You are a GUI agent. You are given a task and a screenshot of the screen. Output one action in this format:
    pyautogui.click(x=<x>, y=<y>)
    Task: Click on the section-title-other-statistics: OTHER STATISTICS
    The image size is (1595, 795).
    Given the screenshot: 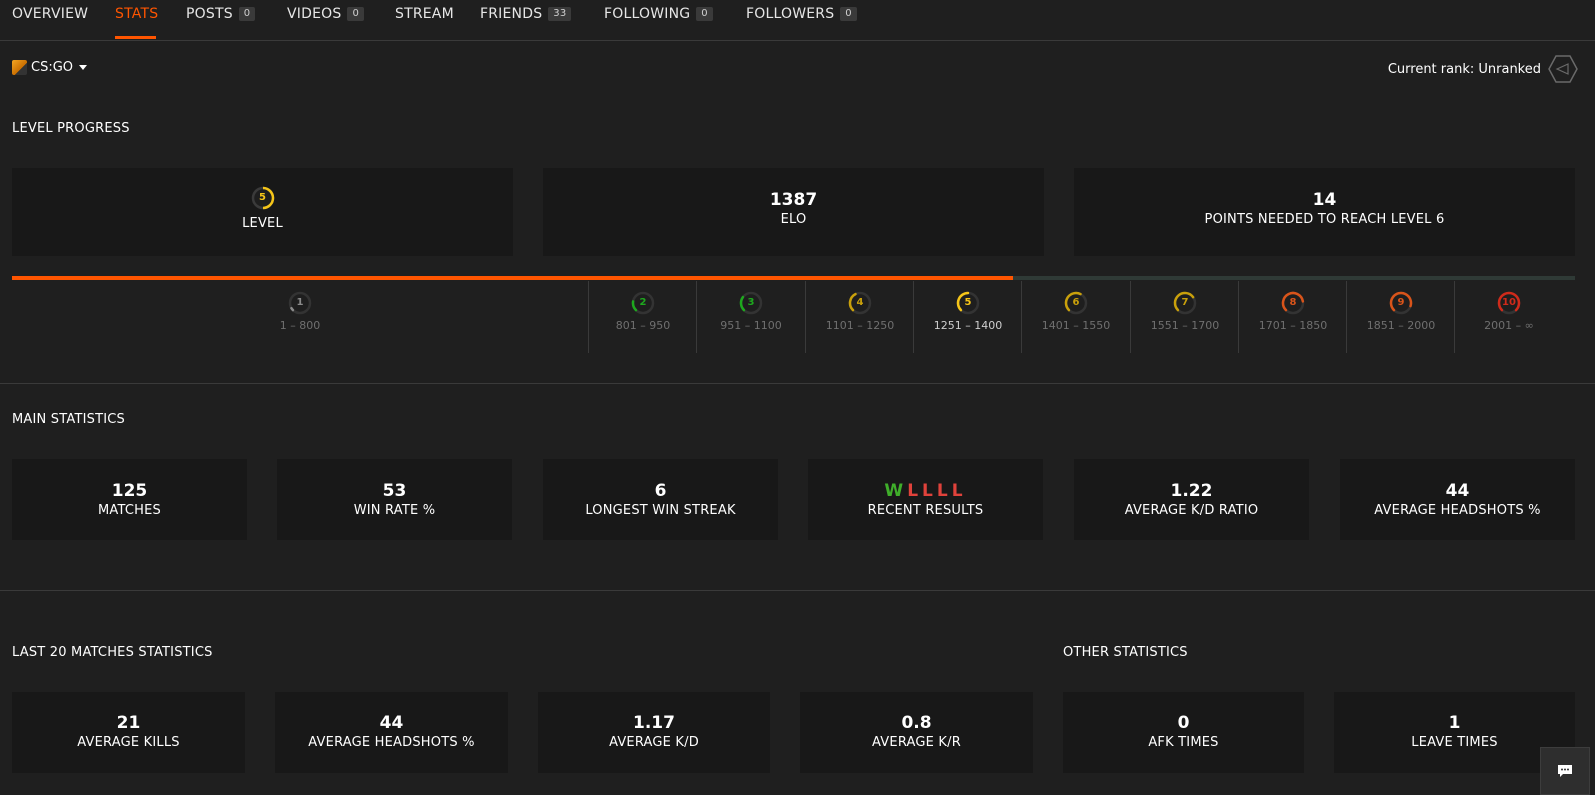 What is the action you would take?
    pyautogui.click(x=1125, y=652)
    